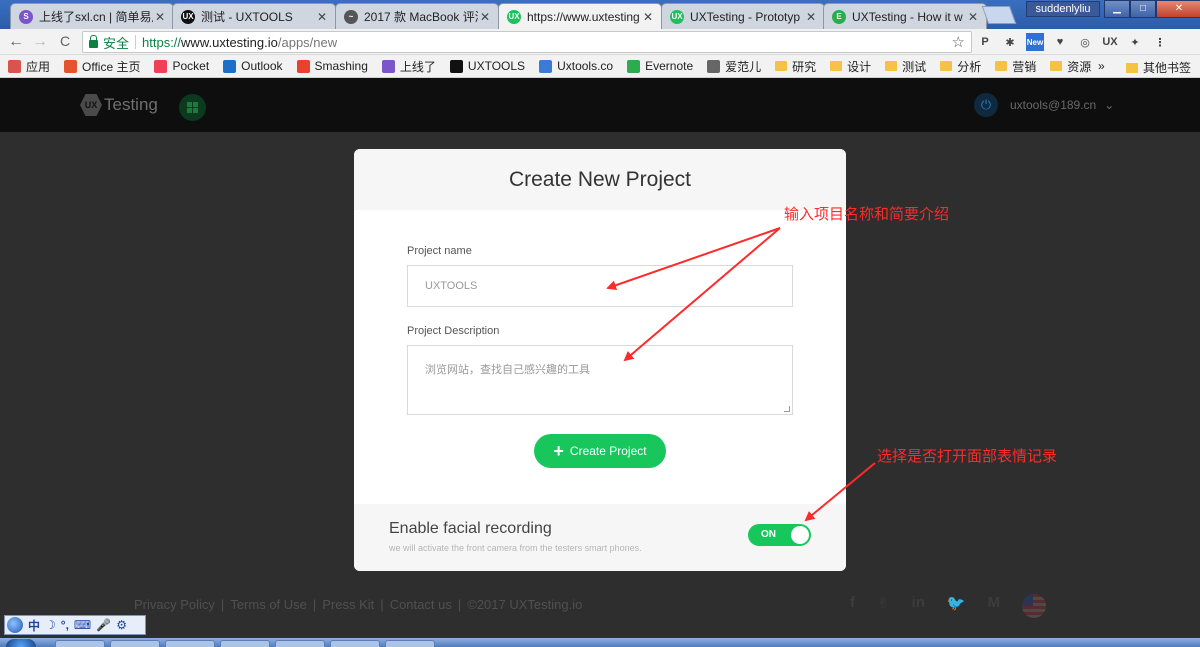 This screenshot has height=647, width=1200. What do you see at coordinates (743, 16) in the screenshot?
I see `browser-tab: UX UXTesting - Prototyp ✕` at bounding box center [743, 16].